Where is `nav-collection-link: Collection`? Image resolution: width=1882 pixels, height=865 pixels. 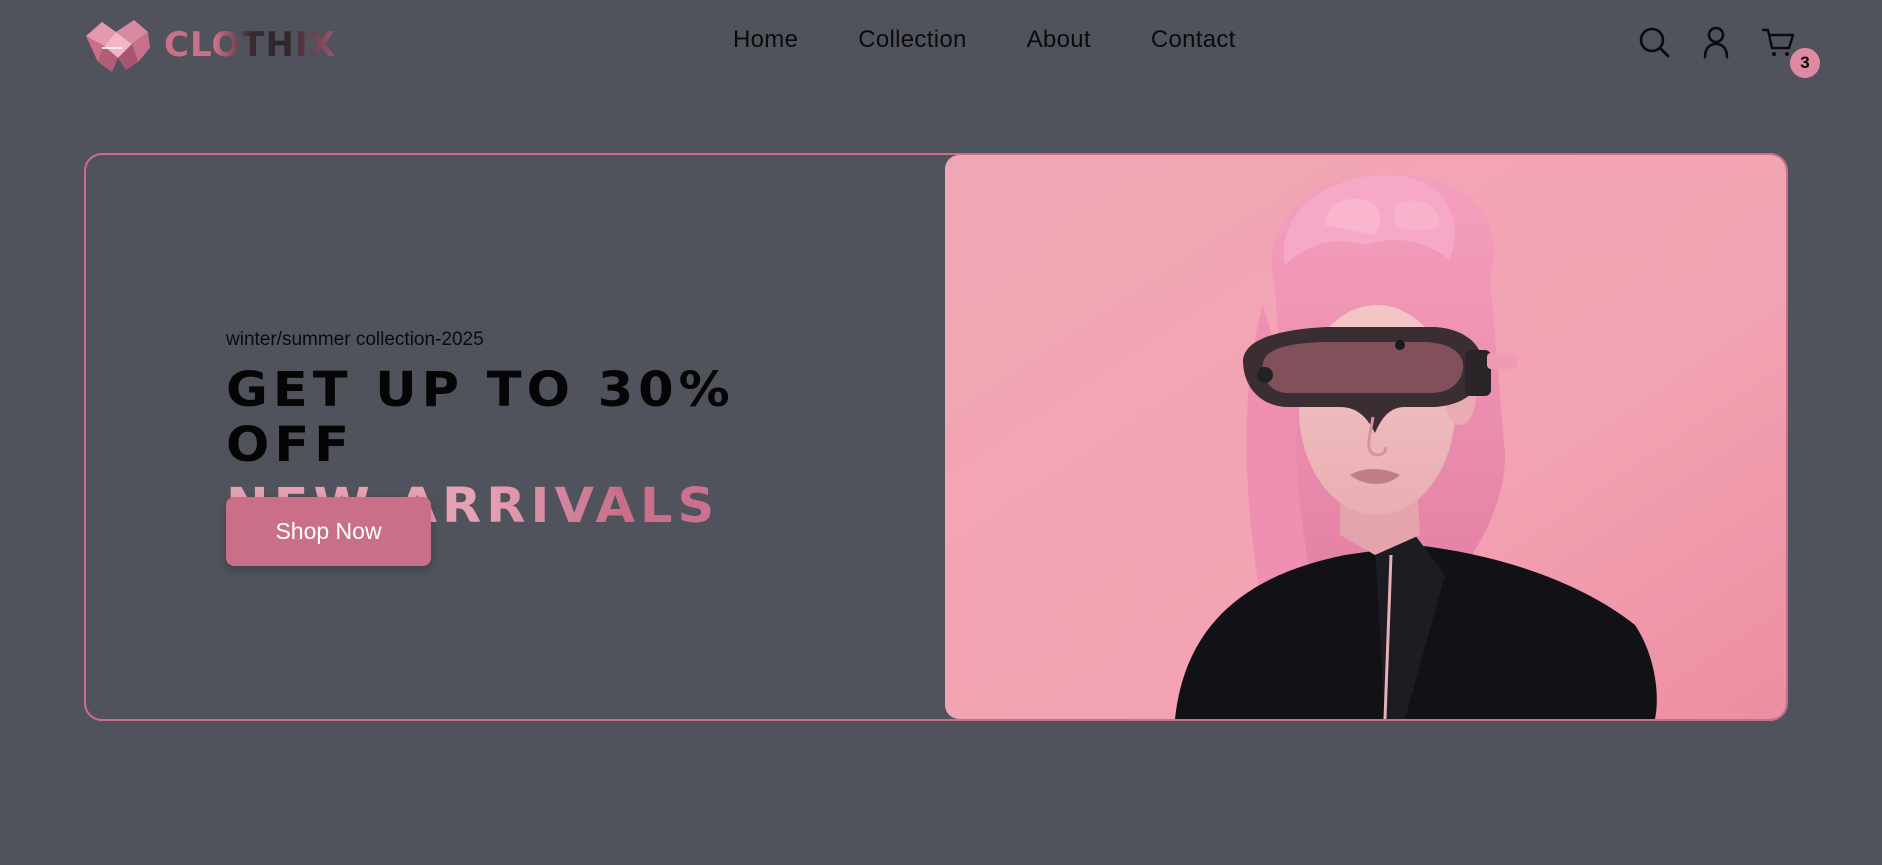
nav-collection-link: Collection is located at coordinates (912, 40).